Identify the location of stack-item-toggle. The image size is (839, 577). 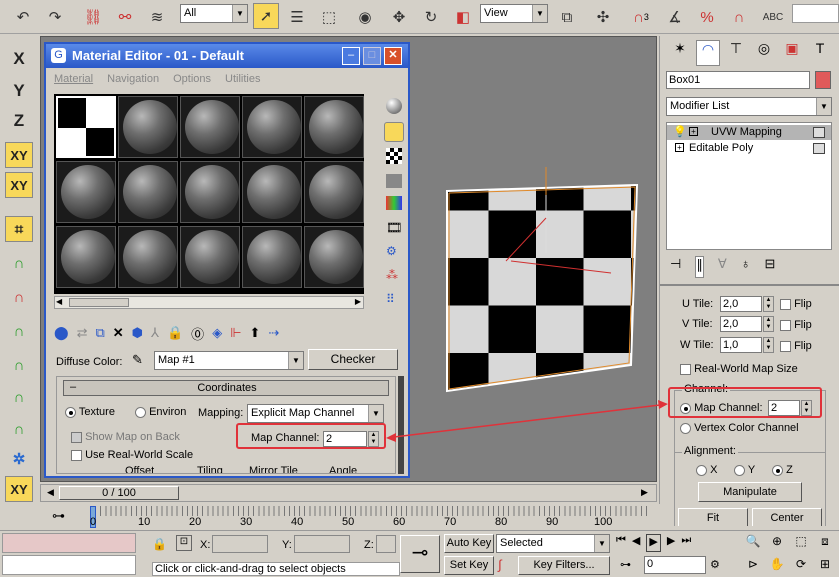
(819, 148).